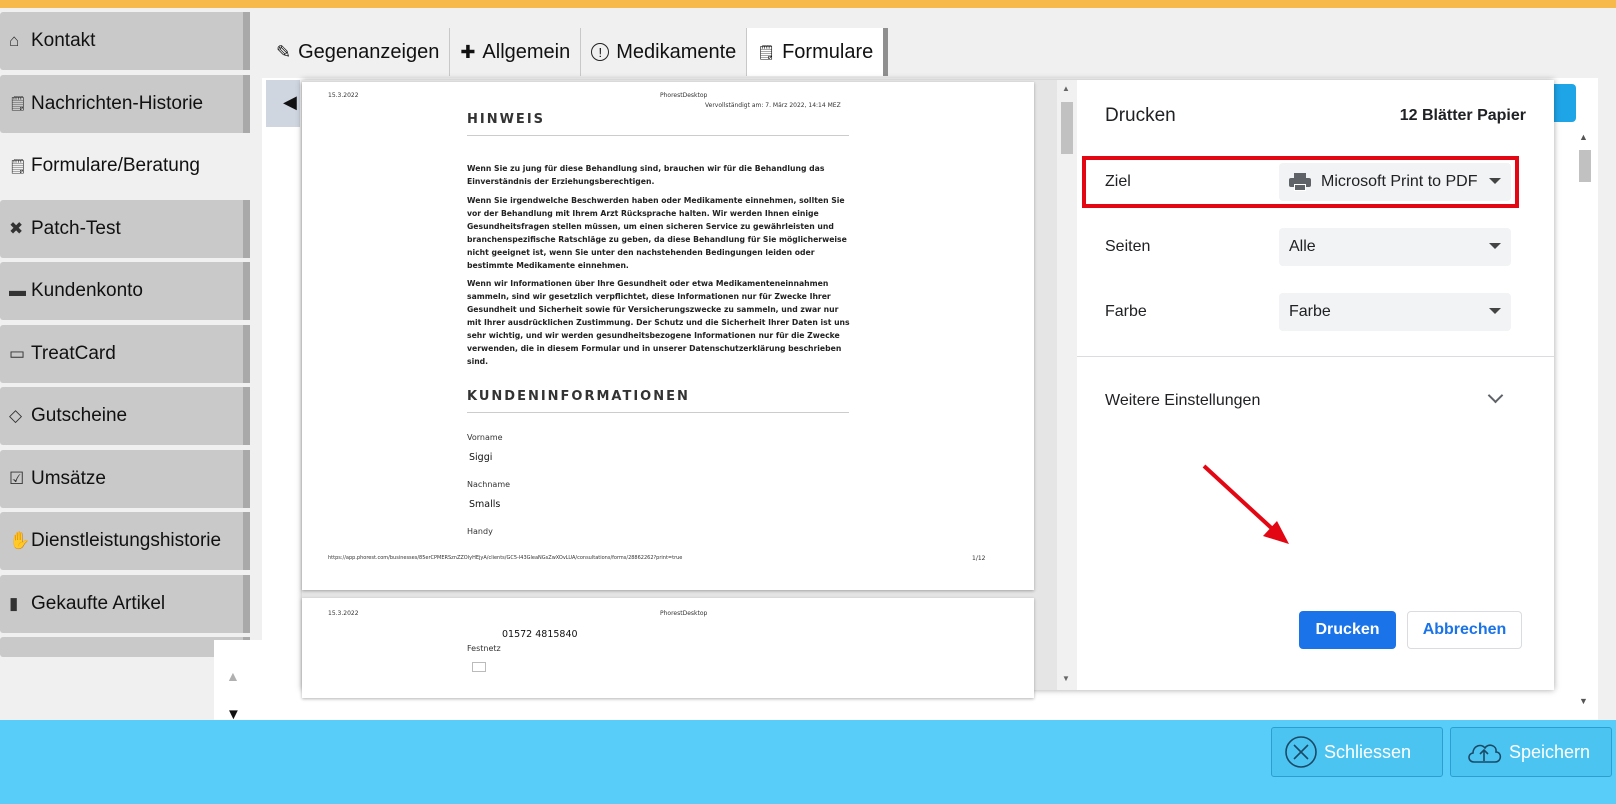  I want to click on preview-scrollbar: ▲ ▼, so click(1067, 385).